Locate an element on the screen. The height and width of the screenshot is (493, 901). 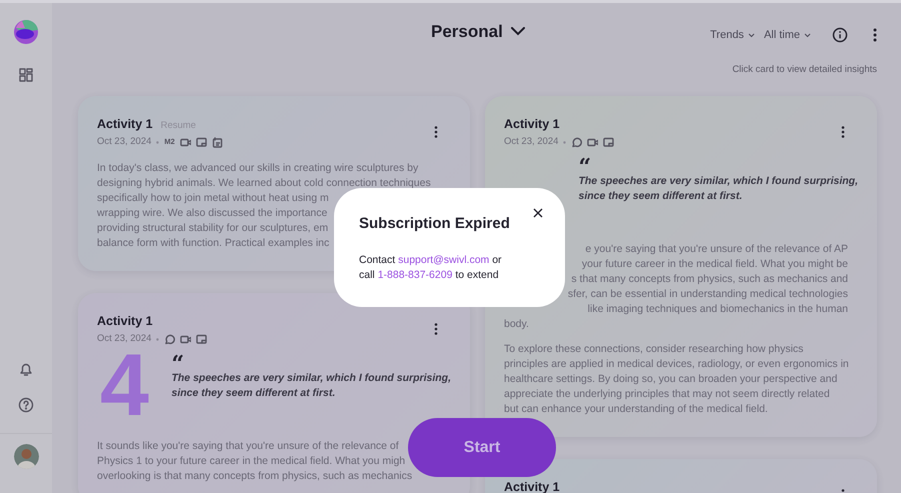
body-text: sfer, can be essential in understanding medical technologies is located at coordinates (708, 294).